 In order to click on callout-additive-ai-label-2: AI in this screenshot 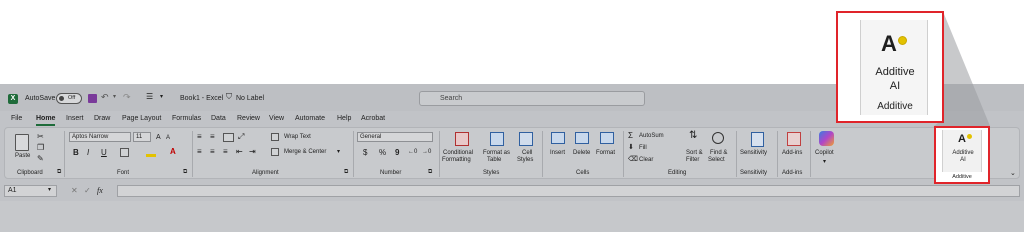, I will do `click(895, 86)`.